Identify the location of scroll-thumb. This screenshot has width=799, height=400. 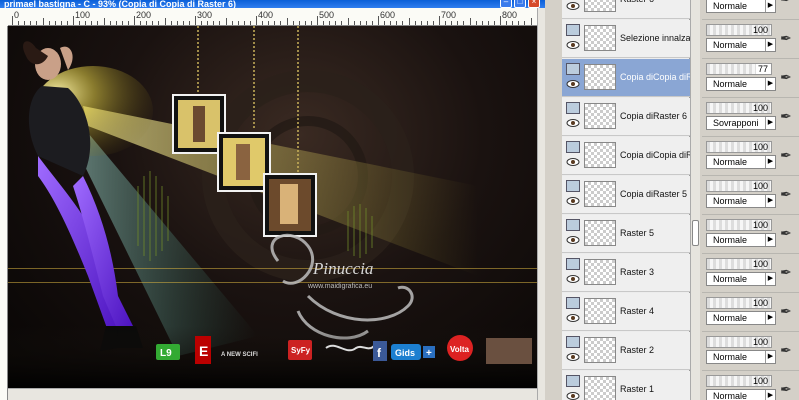
(695, 233).